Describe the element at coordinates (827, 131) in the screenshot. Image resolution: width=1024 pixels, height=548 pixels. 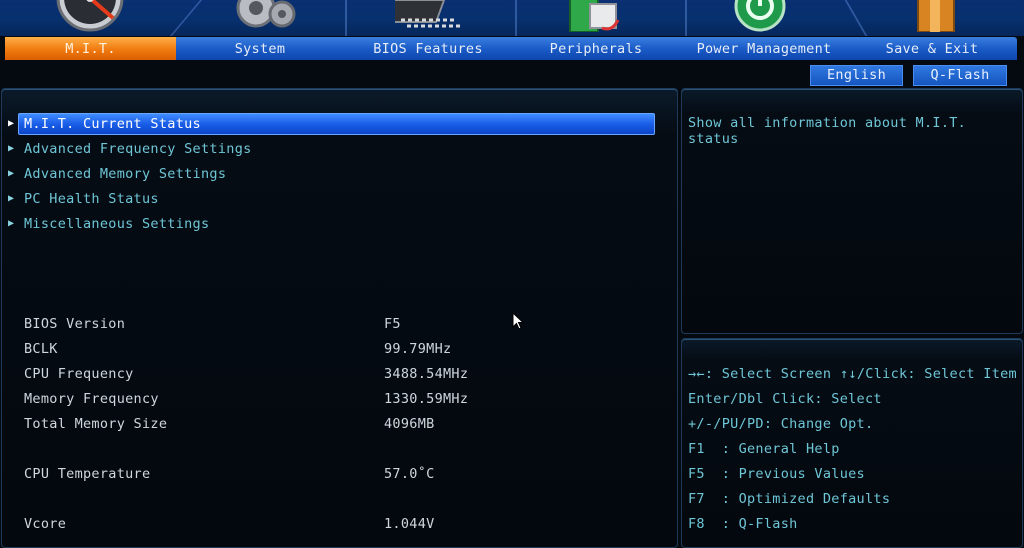
I see `help-text: Show all information about M.I.T. status` at that location.